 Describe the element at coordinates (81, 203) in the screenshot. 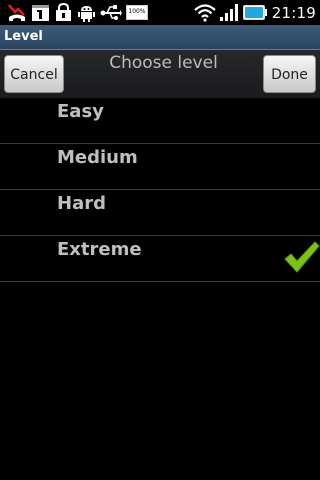

I see `level-label: Hard` at that location.